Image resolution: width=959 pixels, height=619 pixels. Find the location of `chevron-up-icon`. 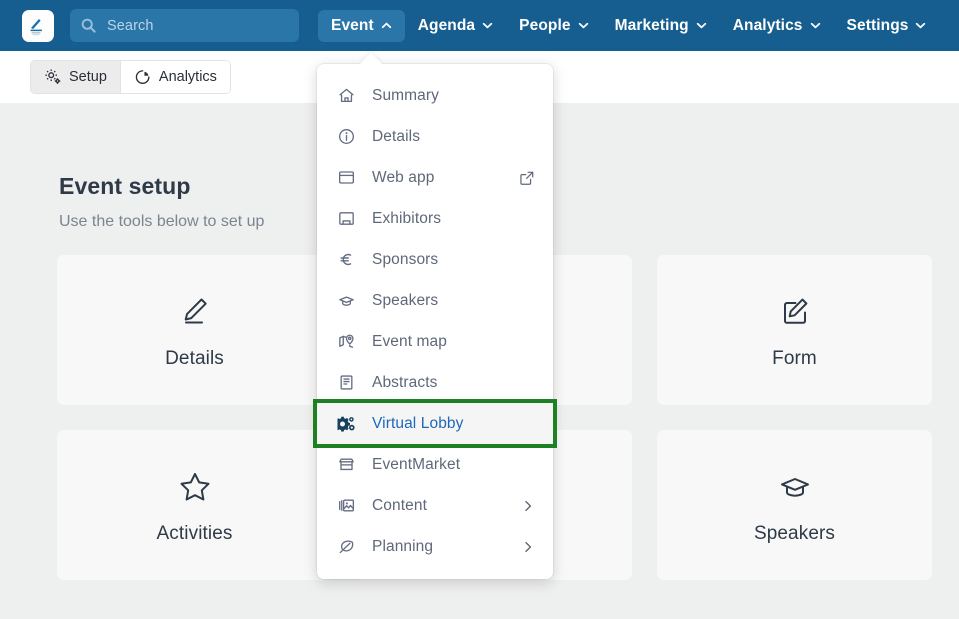

chevron-up-icon is located at coordinates (386, 25).